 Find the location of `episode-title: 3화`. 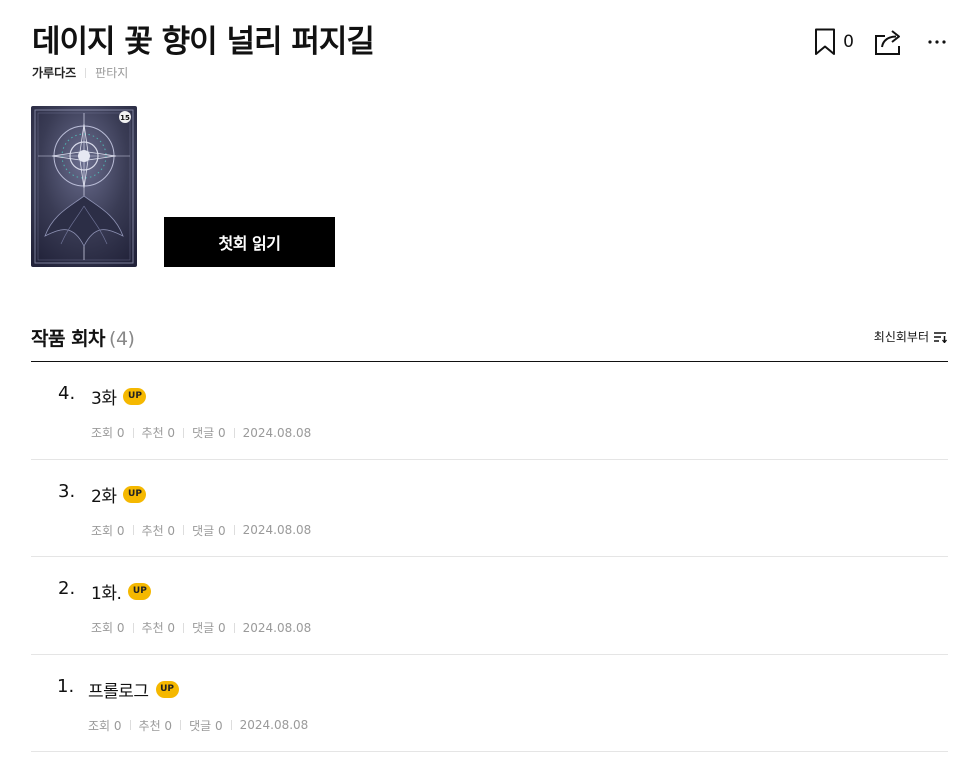

episode-title: 3화 is located at coordinates (104, 399).